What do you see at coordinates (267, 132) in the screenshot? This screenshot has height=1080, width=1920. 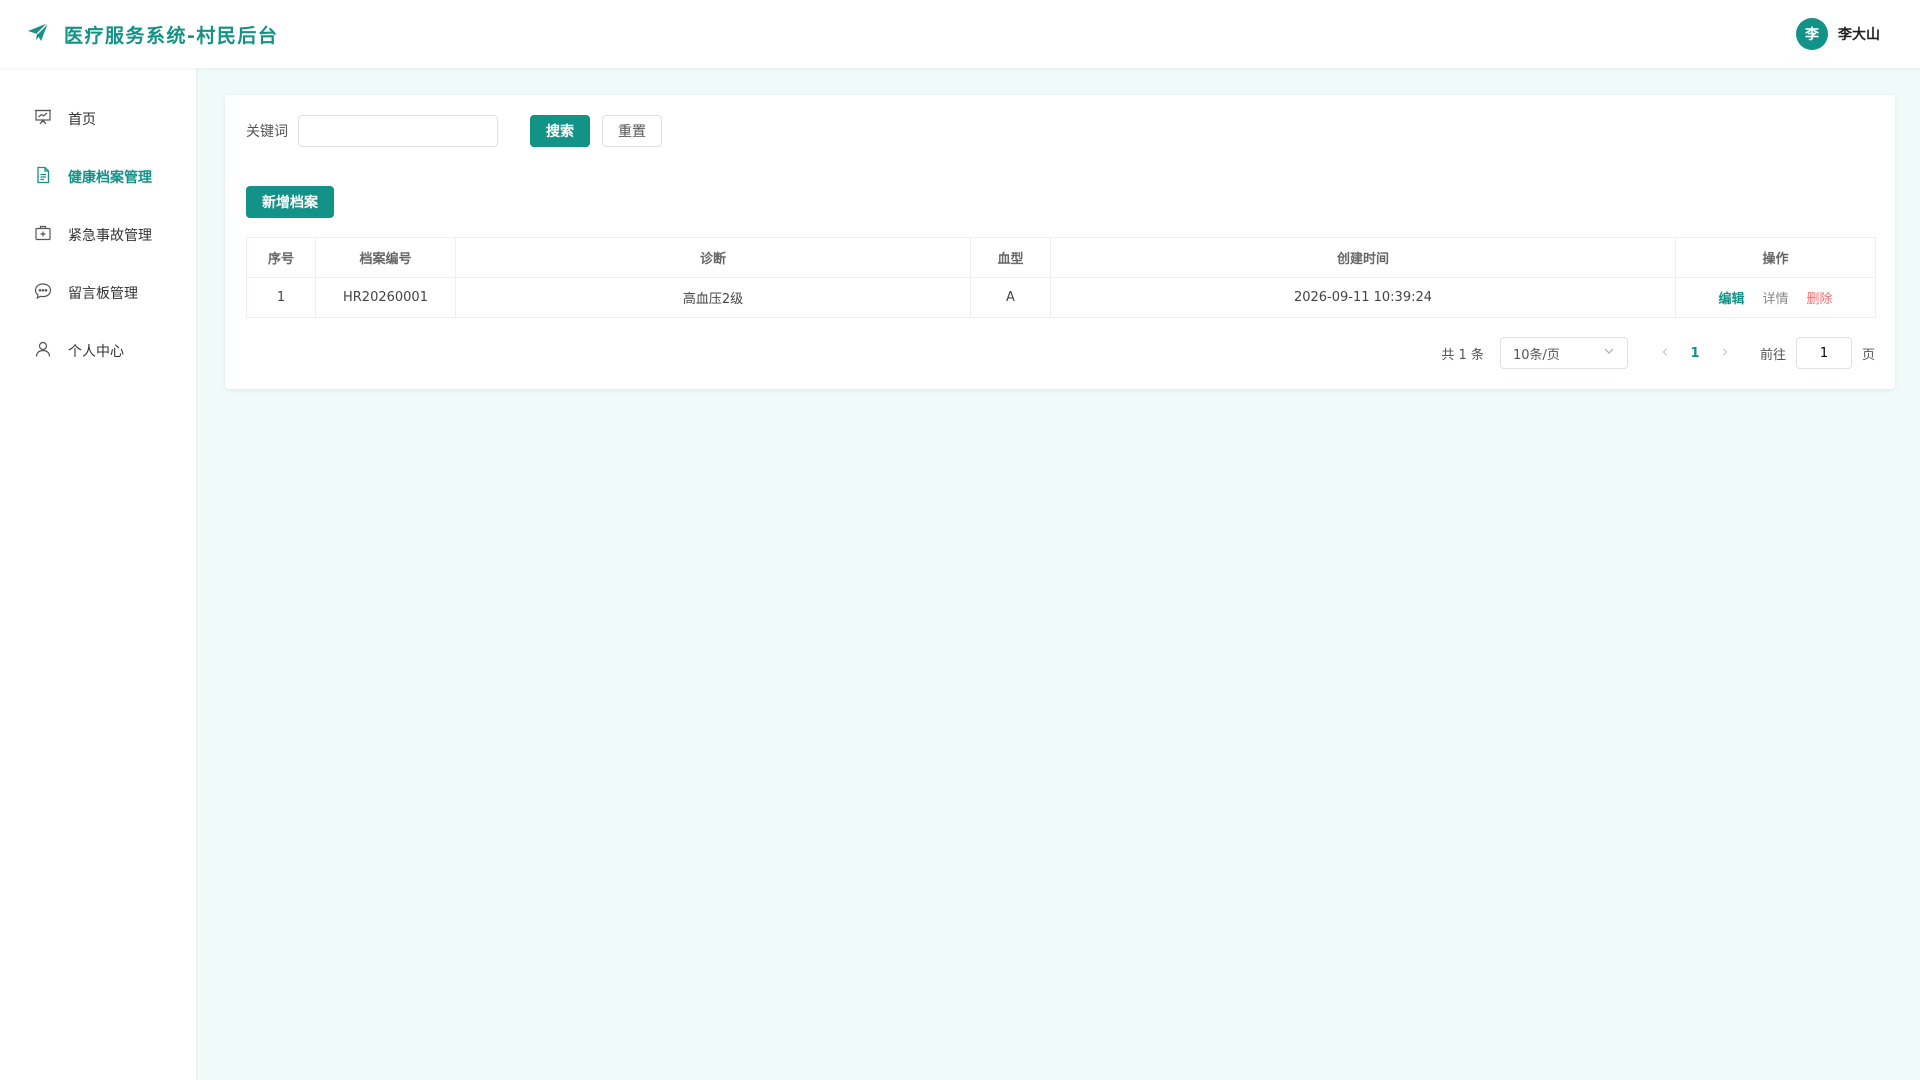 I see `keyword-label: 关键词` at bounding box center [267, 132].